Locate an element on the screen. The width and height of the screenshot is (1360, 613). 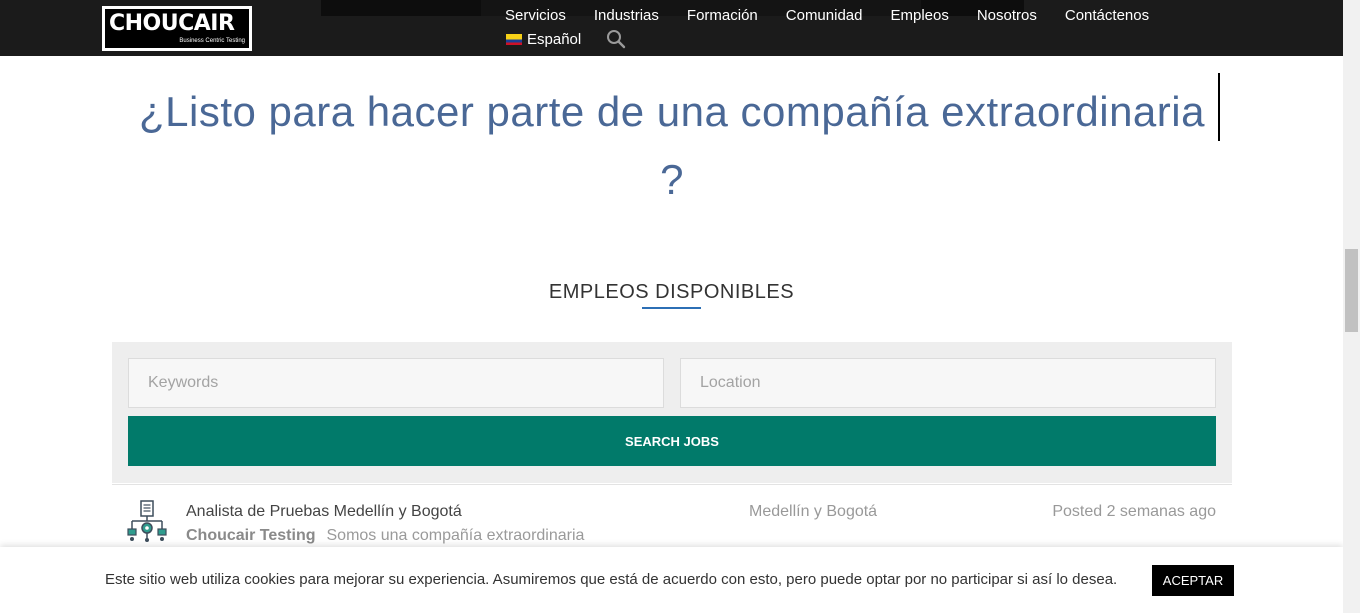
job-title: Analista de Pruebas Medellín y Bogotá is located at coordinates (324, 512).